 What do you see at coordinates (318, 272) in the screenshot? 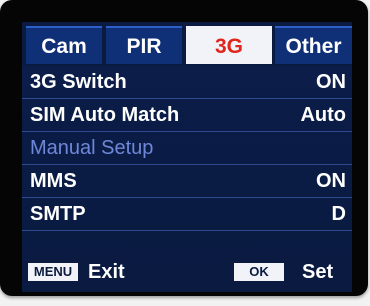
I see `set-label: Set` at bounding box center [318, 272].